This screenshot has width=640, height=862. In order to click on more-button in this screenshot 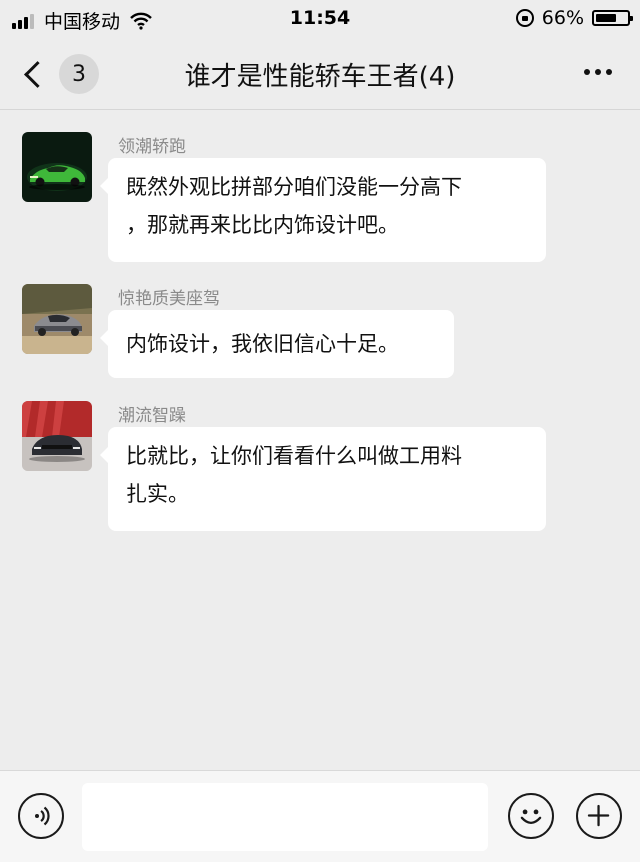, I will do `click(595, 72)`.